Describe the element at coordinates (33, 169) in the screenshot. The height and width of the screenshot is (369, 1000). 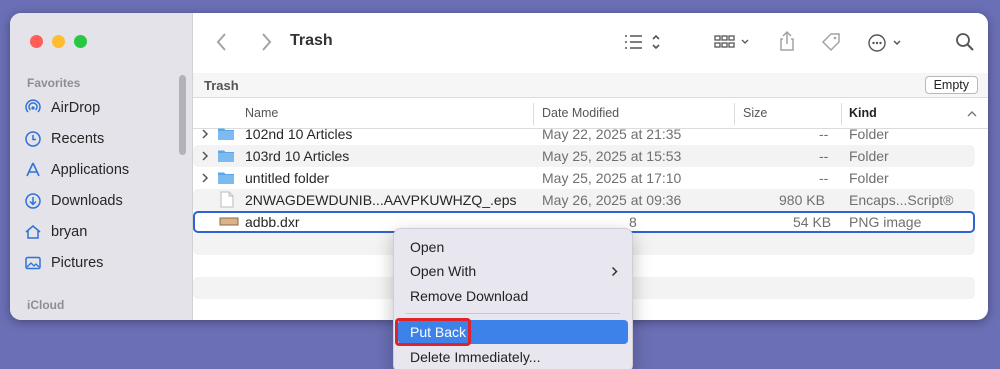
I see `applications-icon` at that location.